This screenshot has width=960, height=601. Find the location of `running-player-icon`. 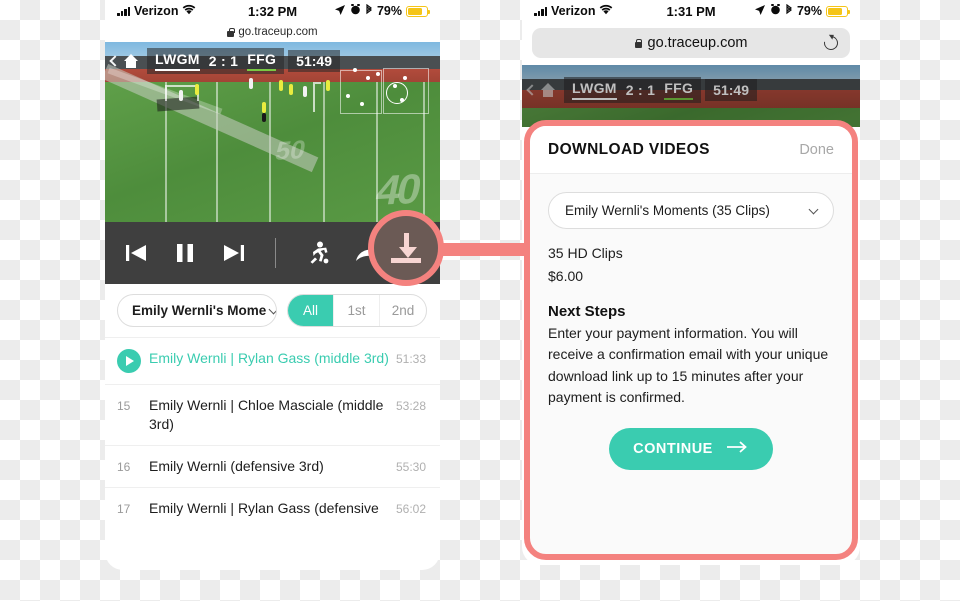

running-player-icon is located at coordinates (317, 253).